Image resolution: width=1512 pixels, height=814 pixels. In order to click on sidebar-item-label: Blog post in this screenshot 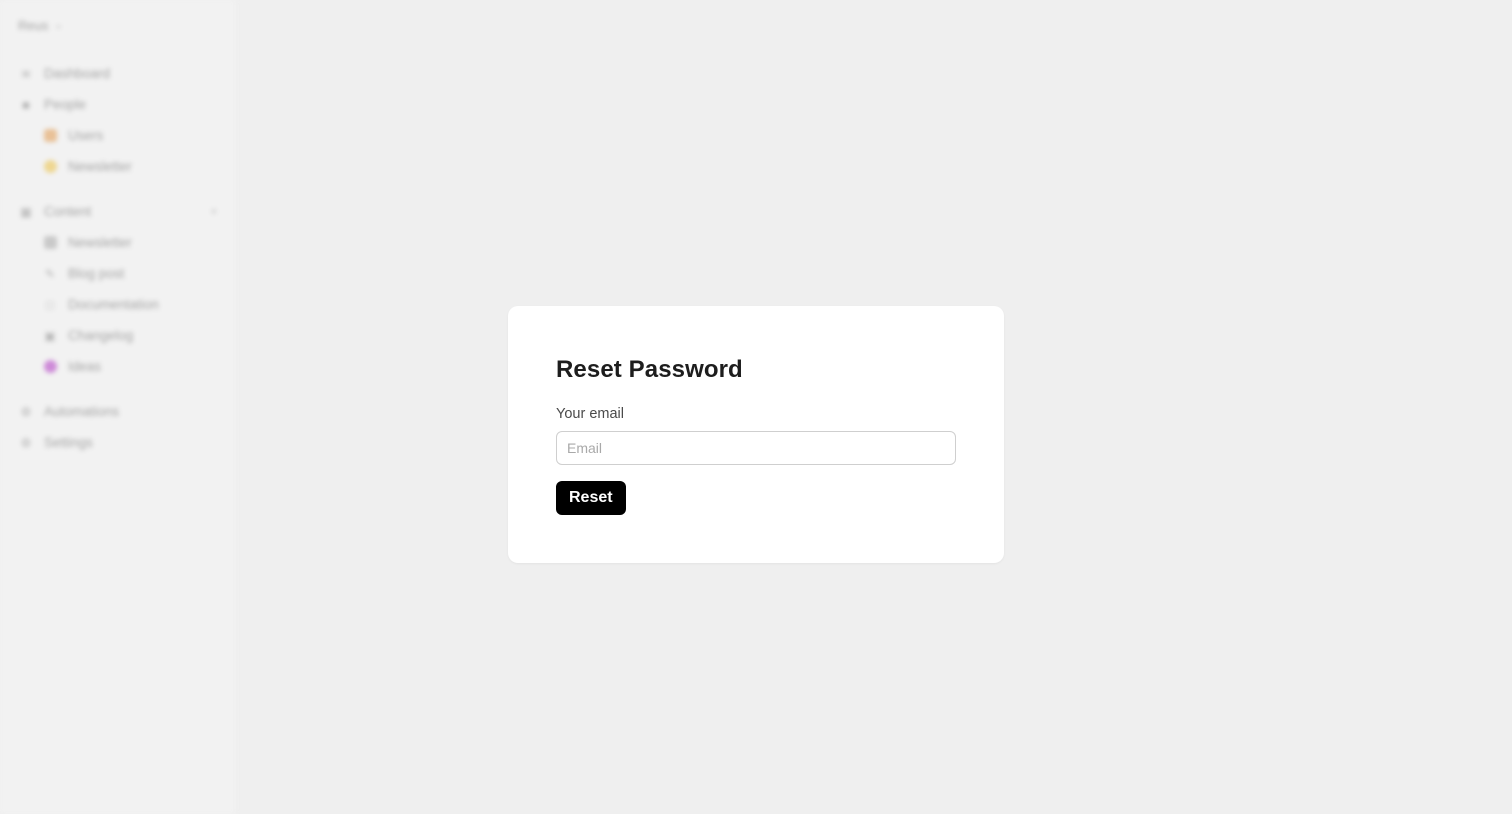, I will do `click(96, 273)`.